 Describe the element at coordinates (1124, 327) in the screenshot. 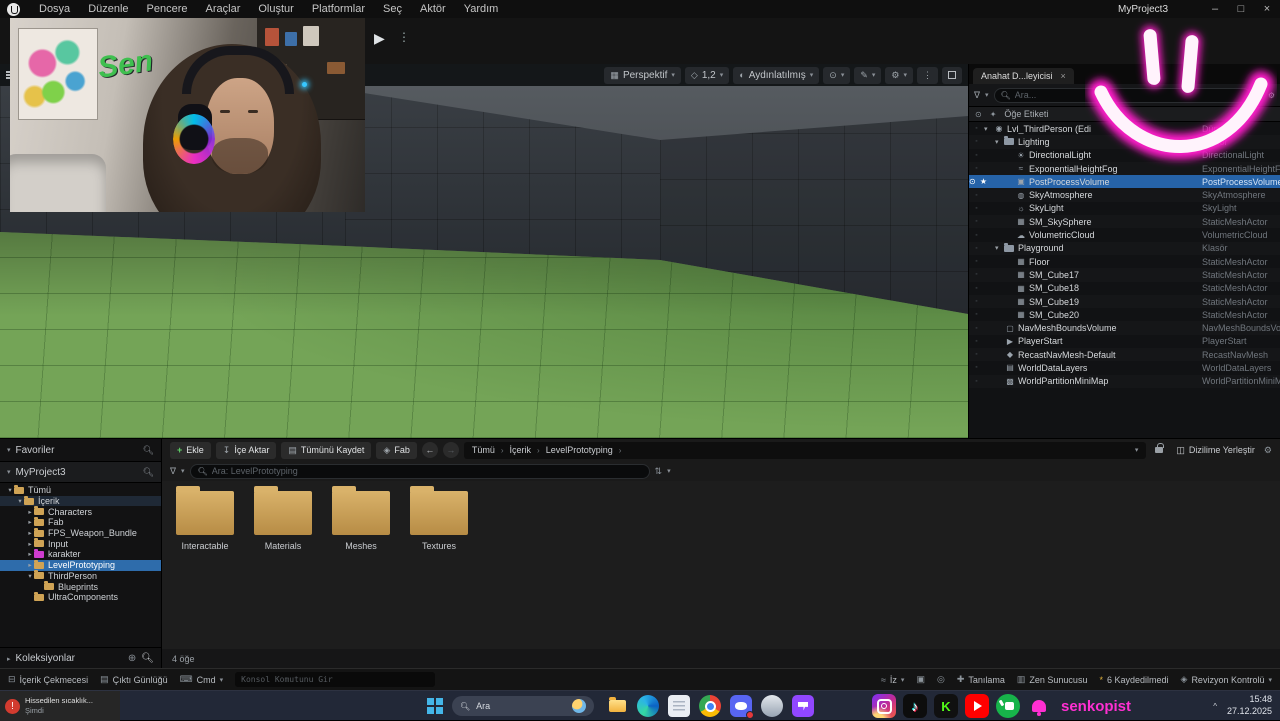

I see `outliner-row: ▪ ▢ NavMeshBoundsVolume NavMeshBoundsVolume` at that location.